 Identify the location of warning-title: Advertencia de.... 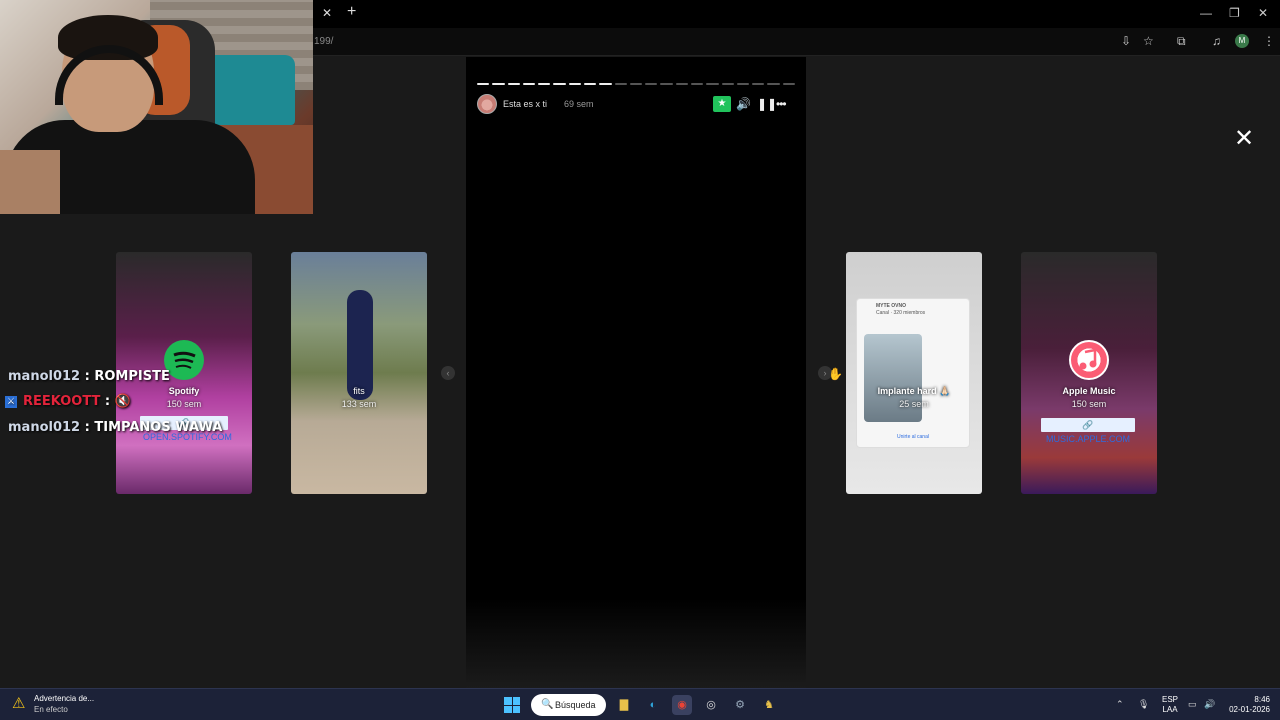
(64, 698).